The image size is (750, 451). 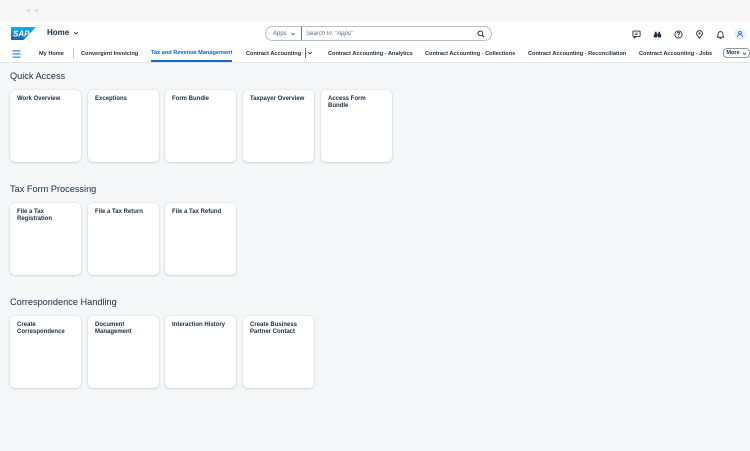 I want to click on tile-interaction-history: Interaction History, so click(x=200, y=352).